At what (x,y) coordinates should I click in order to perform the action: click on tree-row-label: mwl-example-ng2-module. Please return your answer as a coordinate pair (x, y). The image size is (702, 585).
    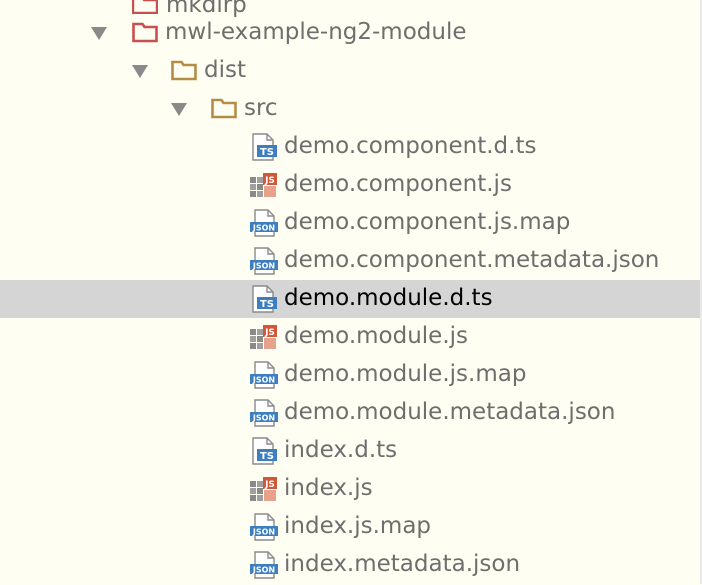
    Looking at the image, I should click on (316, 32).